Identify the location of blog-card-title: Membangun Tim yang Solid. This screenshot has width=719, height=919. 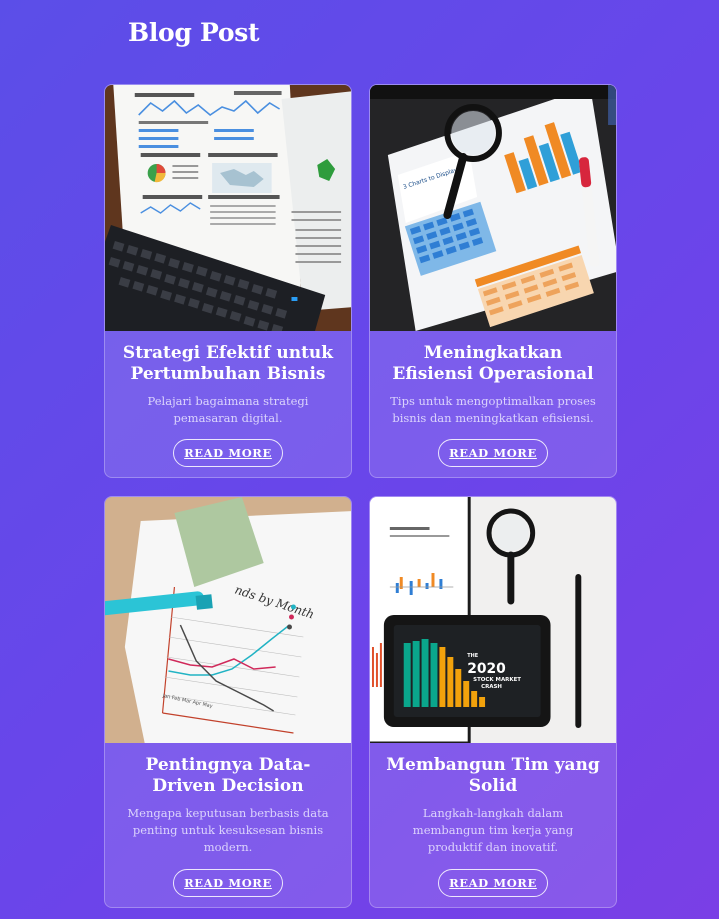
(493, 775).